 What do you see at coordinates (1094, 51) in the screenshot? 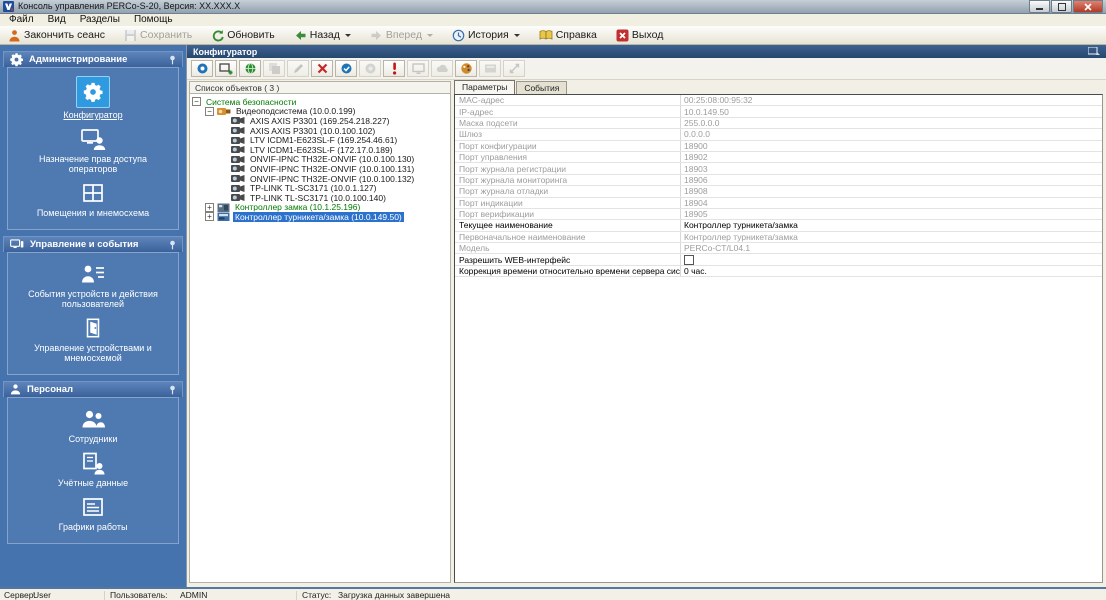
I see `panel-options-icon` at bounding box center [1094, 51].